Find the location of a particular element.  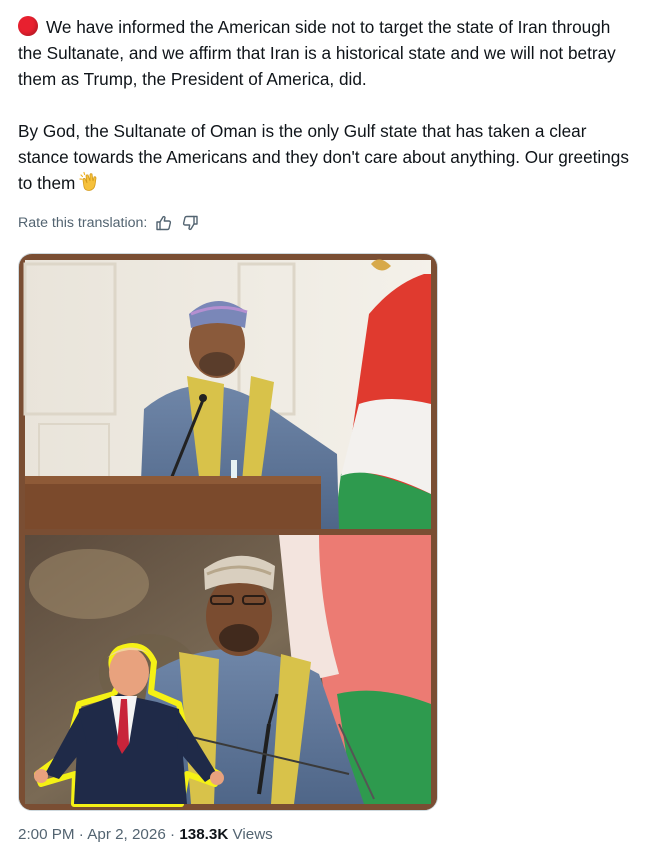

views-count: 138.3K is located at coordinates (204, 834).